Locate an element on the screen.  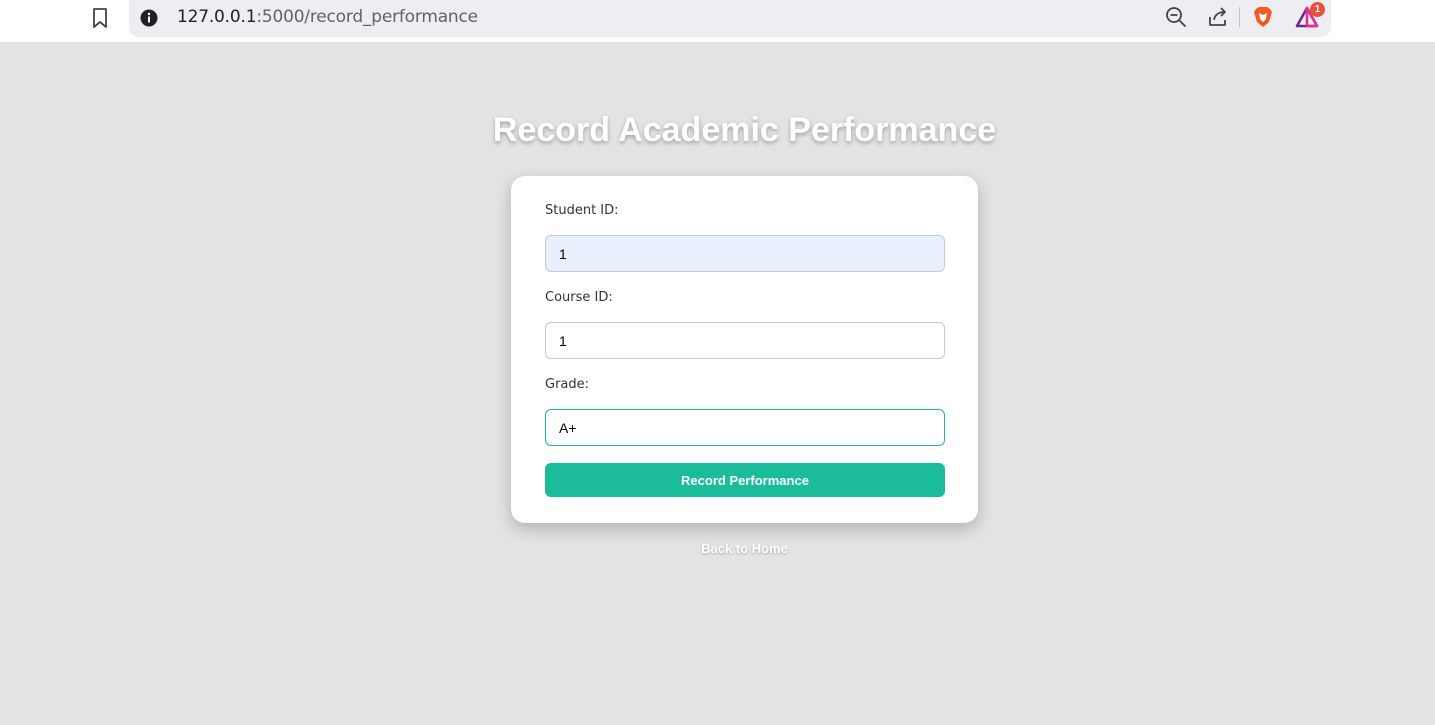
grade-input is located at coordinates (745, 427).